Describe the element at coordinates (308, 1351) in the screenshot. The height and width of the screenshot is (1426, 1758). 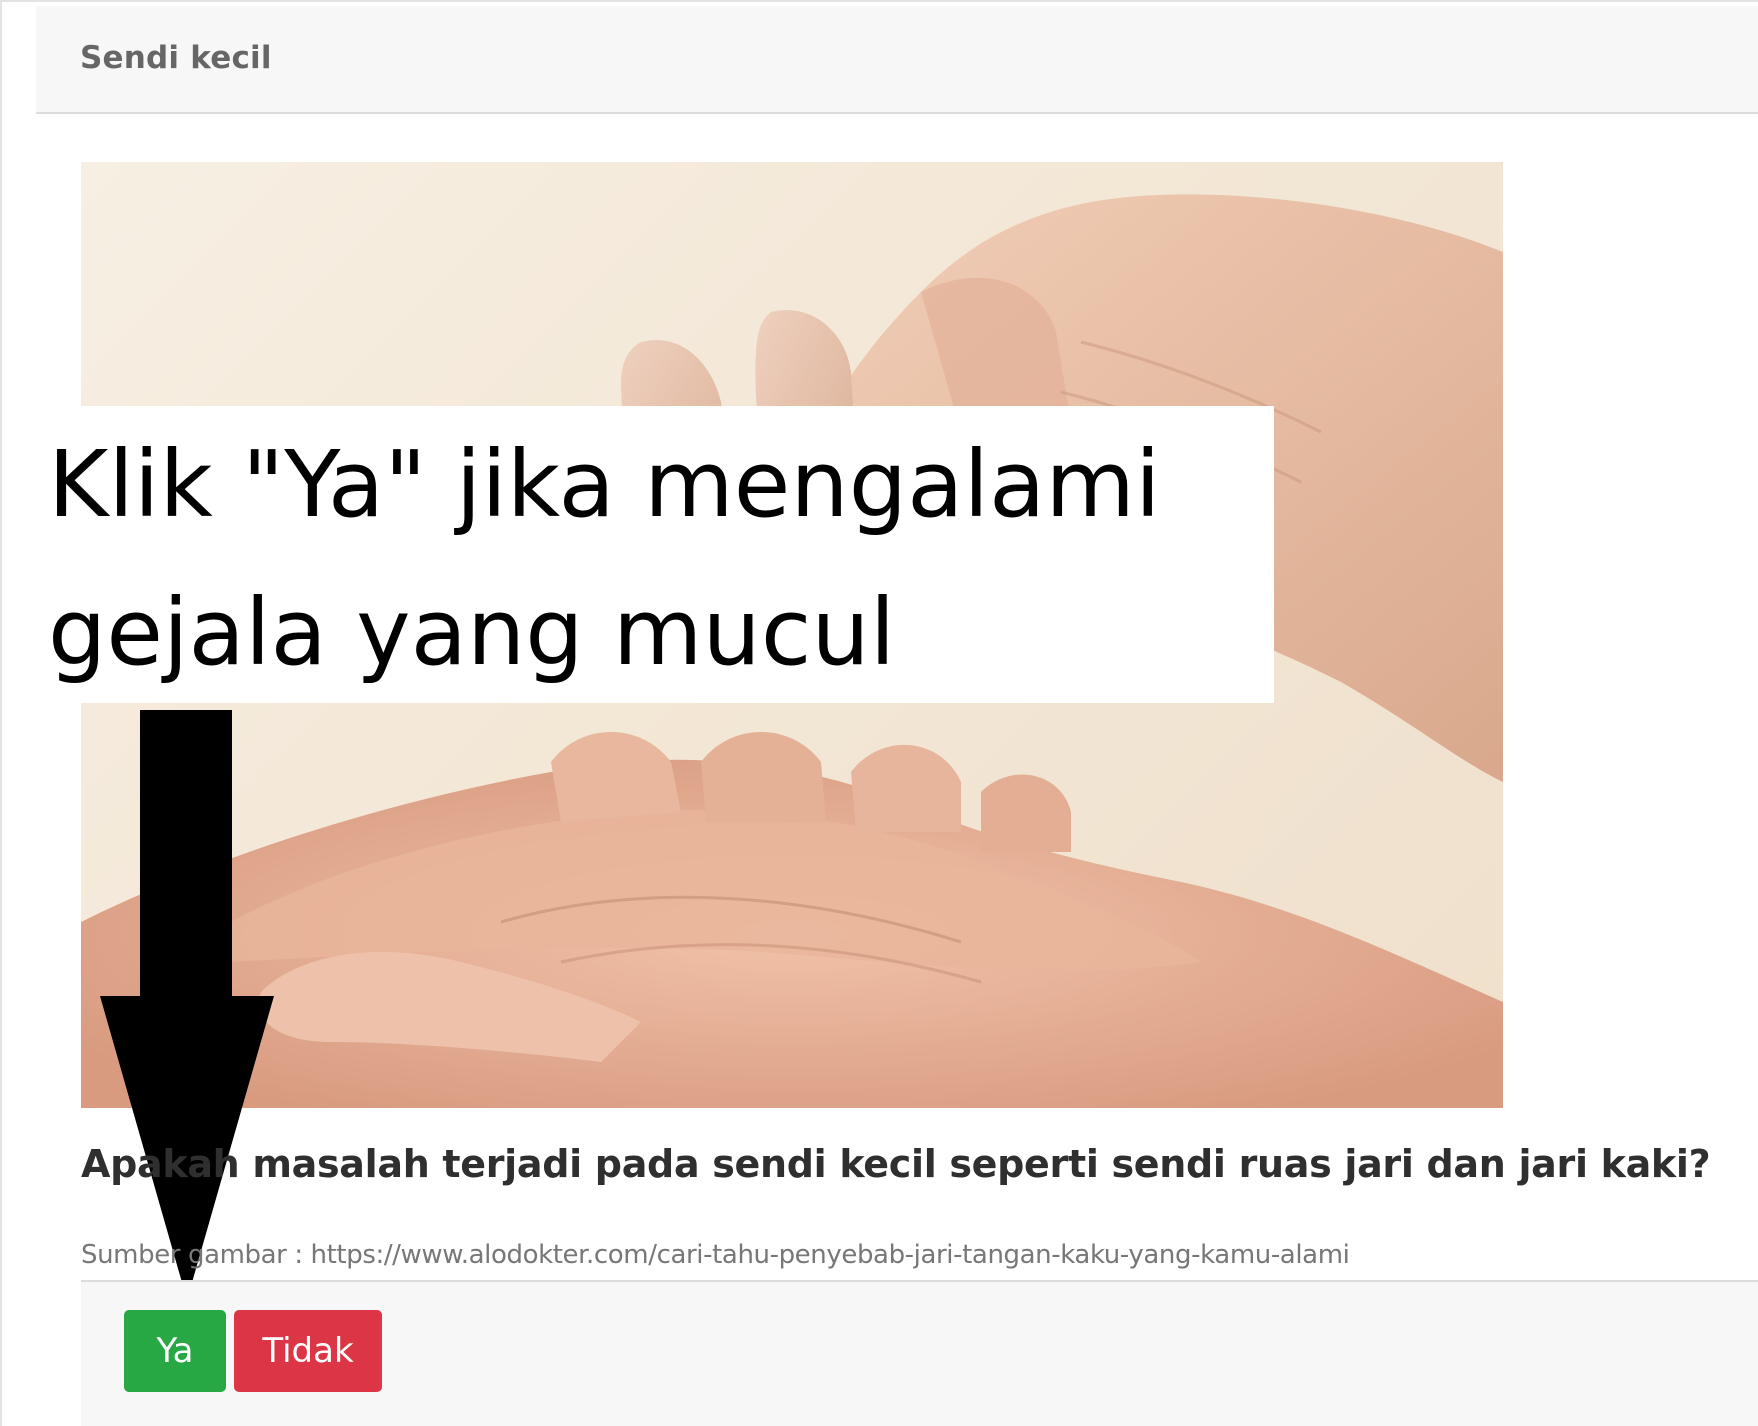
I see `no-button: Tidak` at that location.